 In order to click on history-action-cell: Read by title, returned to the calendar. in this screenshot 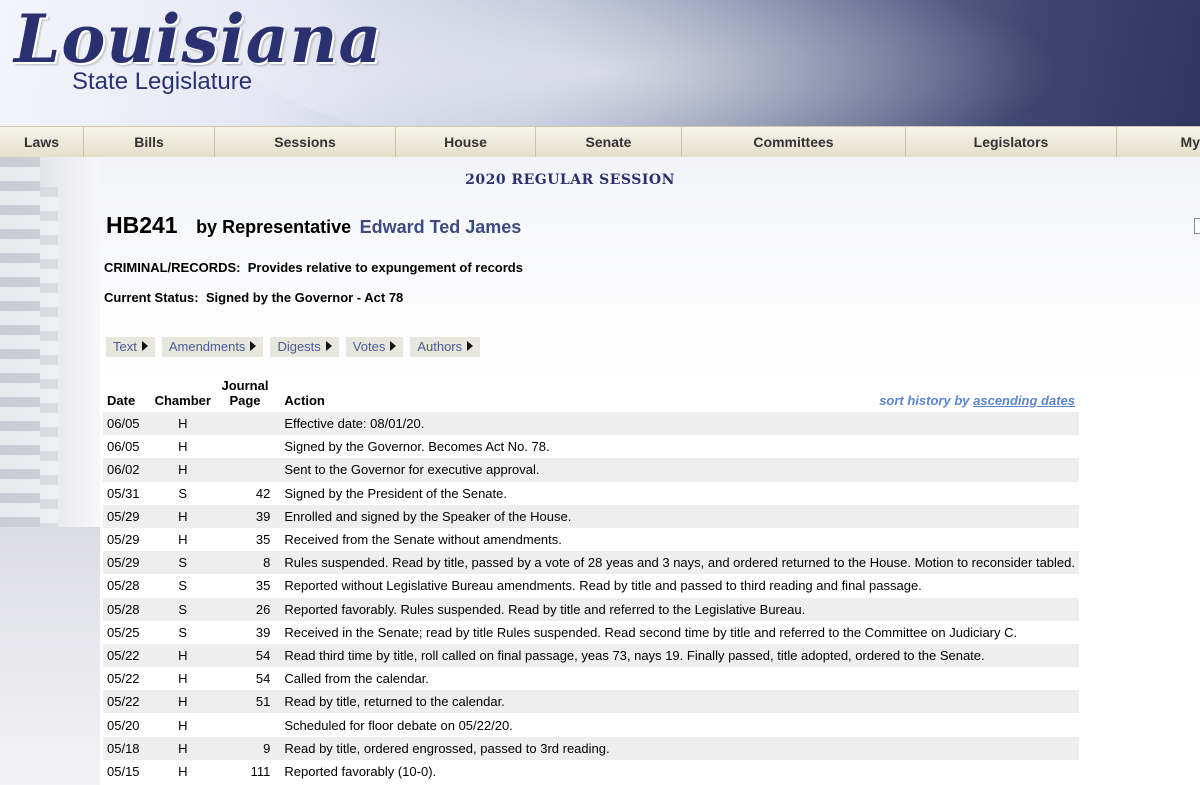, I will do `click(676, 702)`.